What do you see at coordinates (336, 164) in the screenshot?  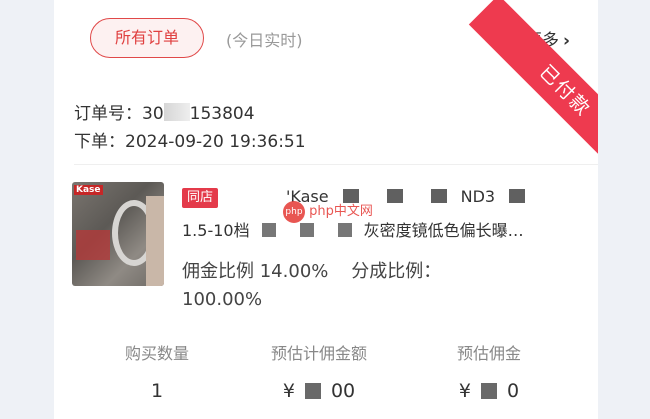 I see `divider` at bounding box center [336, 164].